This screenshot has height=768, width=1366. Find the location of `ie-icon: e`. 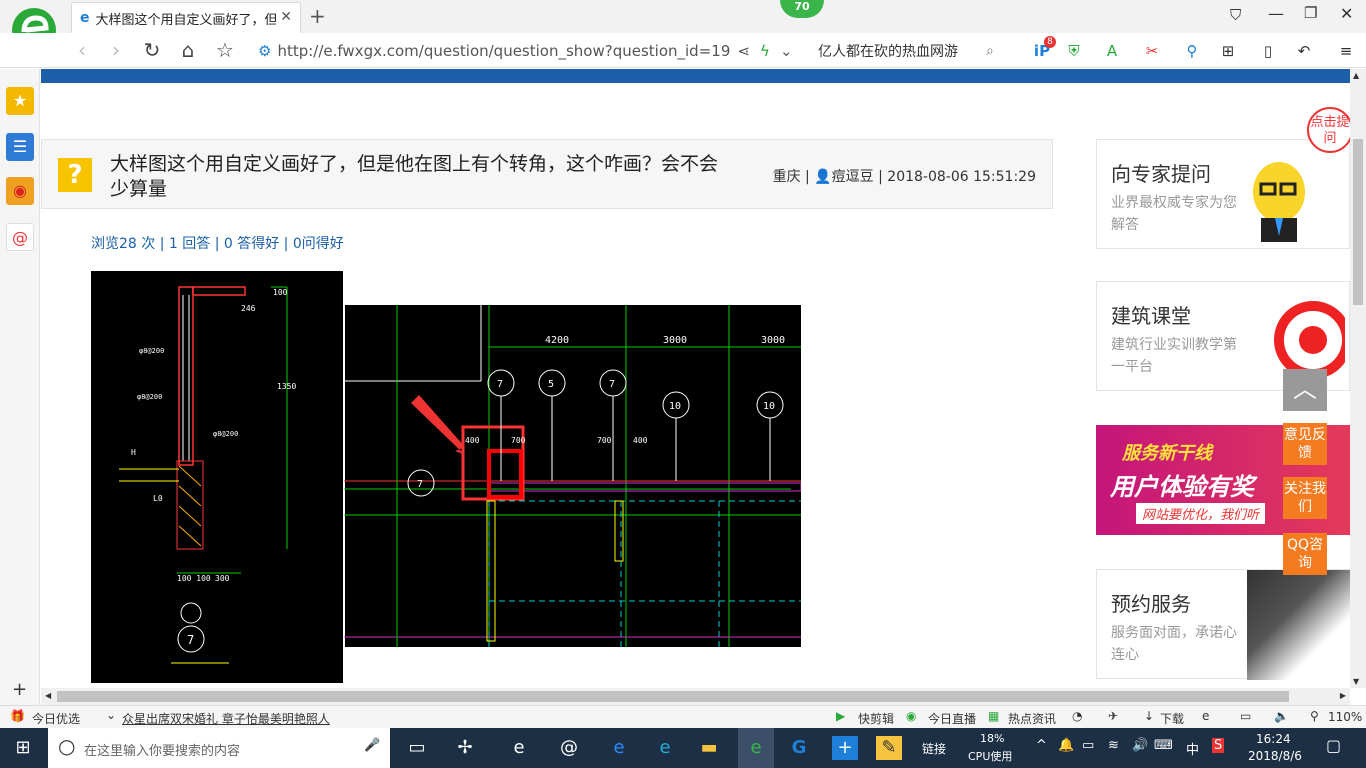

ie-icon: e is located at coordinates (665, 748).